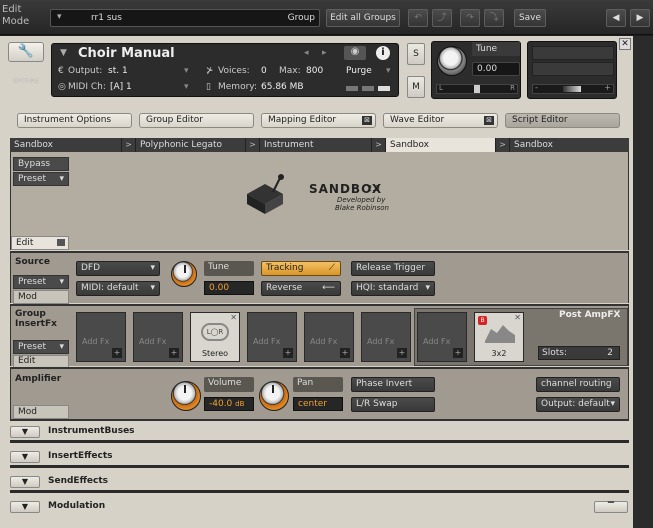  I want to click on source-mod-tab: Mod, so click(41, 297).